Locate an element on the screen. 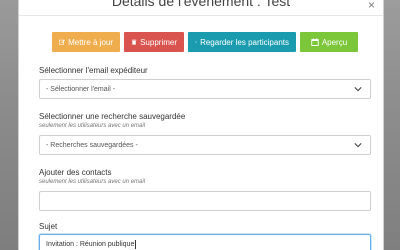  saved-search-value: - Recherches sauvegardées - is located at coordinates (92, 145).